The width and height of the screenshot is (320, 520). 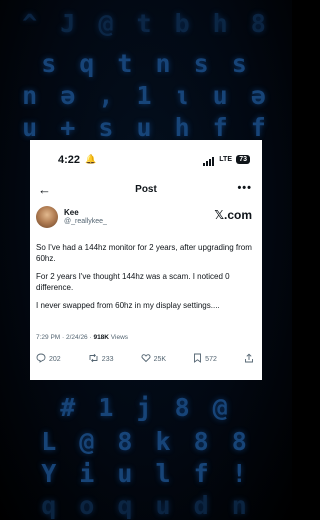 I want to click on avatar, so click(x=47, y=217).